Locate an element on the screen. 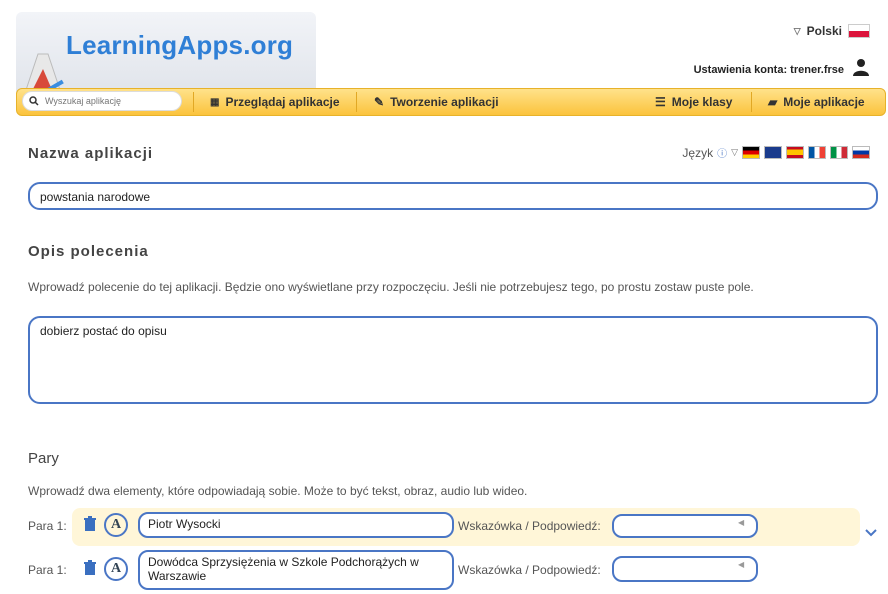 The image size is (888, 594). nav-create-app: ✎ Tworzenie aplikacji is located at coordinates (436, 102).